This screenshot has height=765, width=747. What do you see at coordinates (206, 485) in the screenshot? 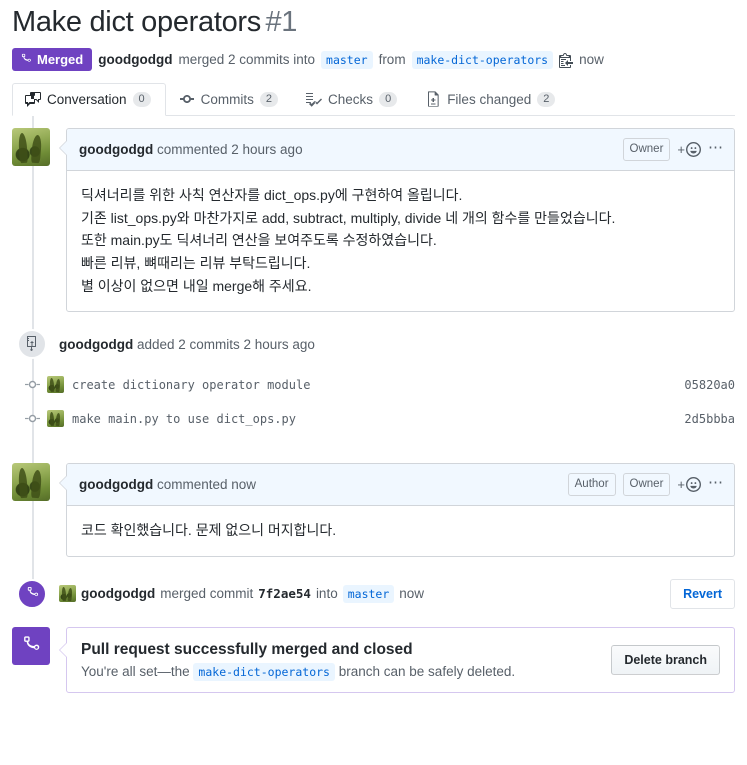
I see `comment-action: commented now` at bounding box center [206, 485].